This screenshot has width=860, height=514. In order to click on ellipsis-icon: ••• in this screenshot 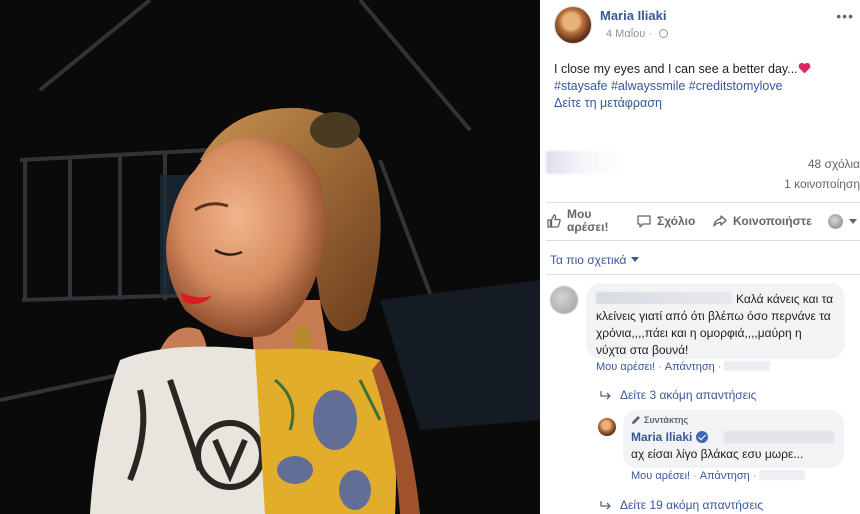, I will do `click(845, 16)`.